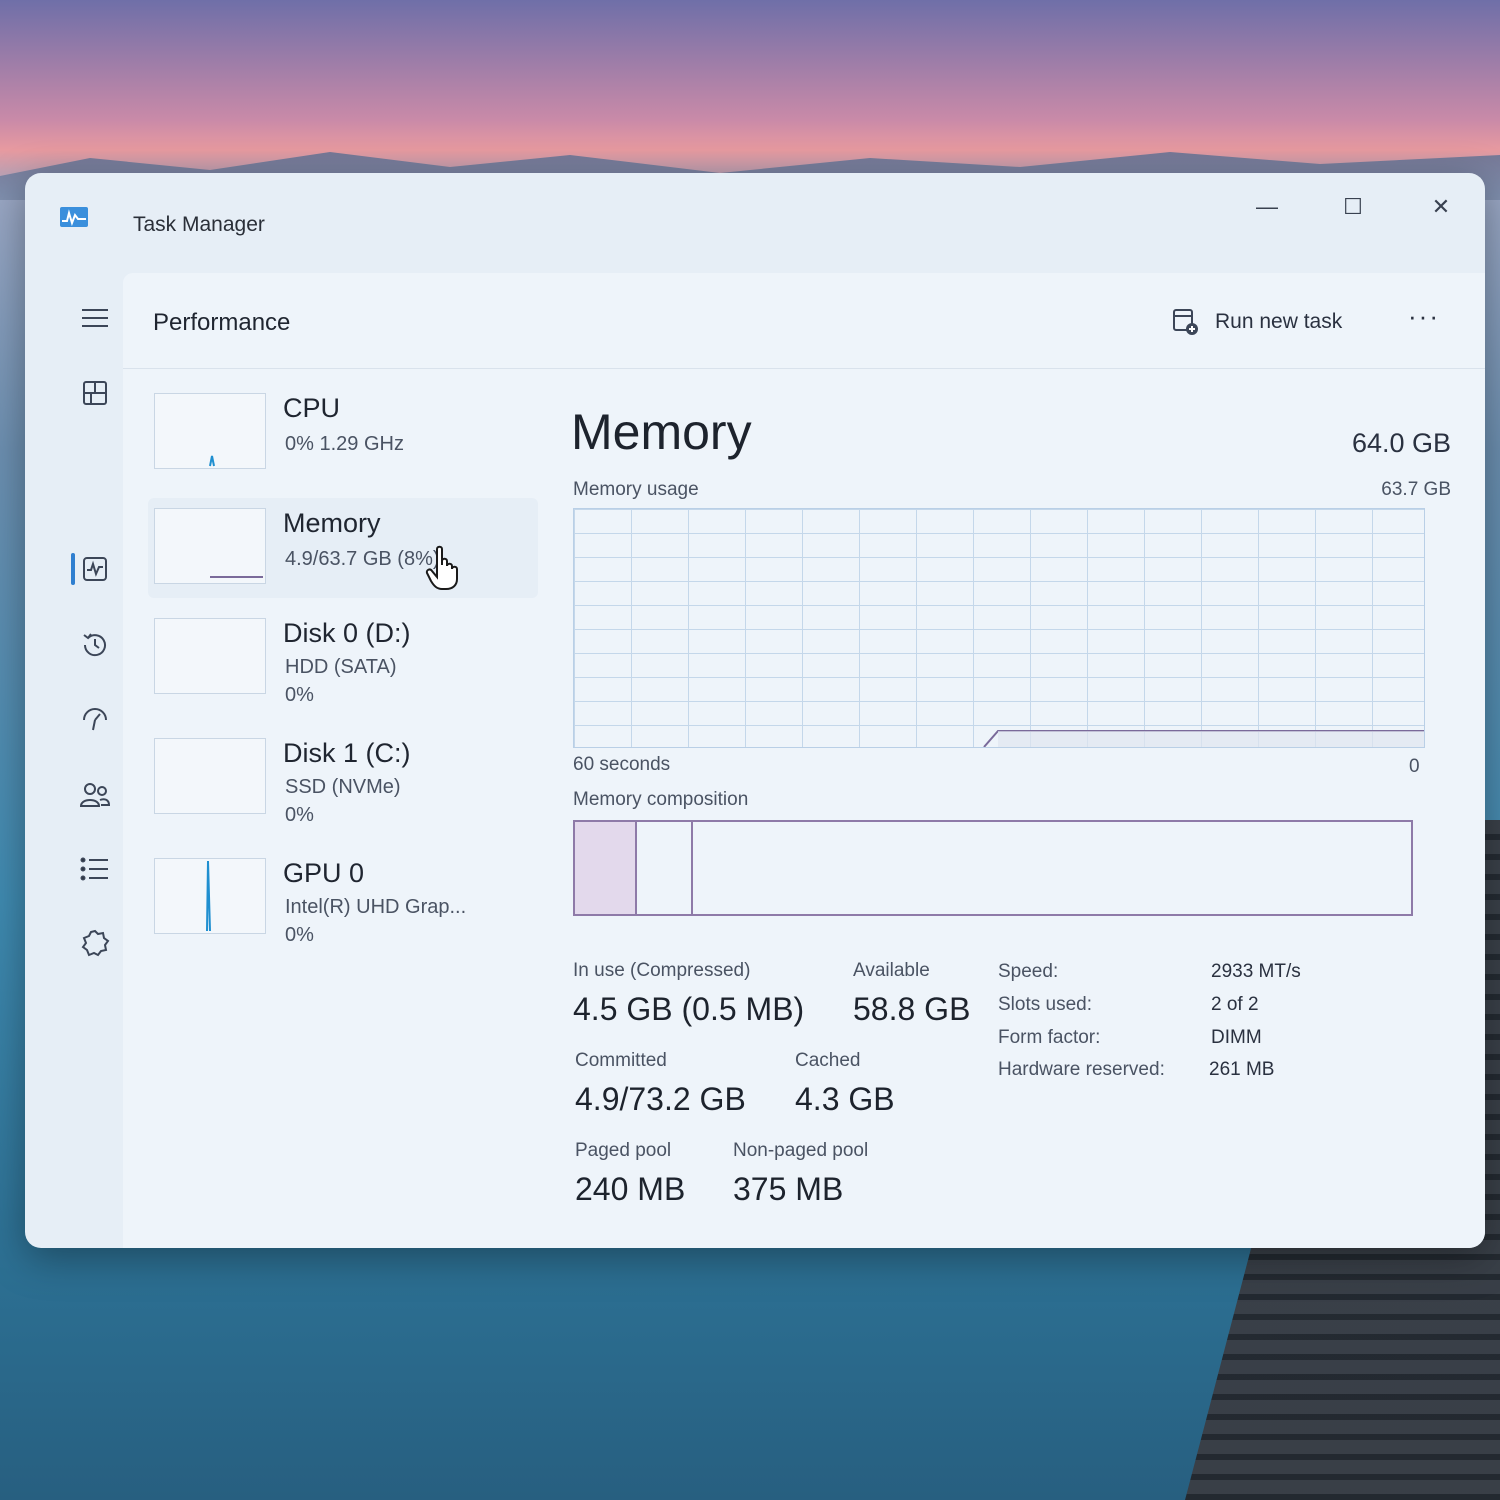  What do you see at coordinates (332, 523) in the screenshot?
I see `resource-name: Memory` at bounding box center [332, 523].